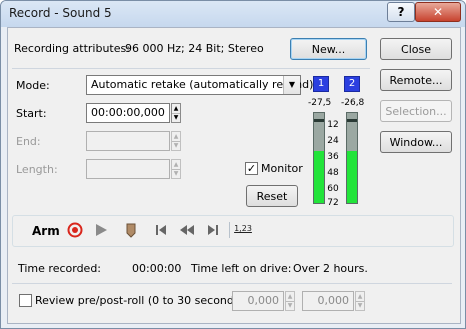 This screenshot has height=329, width=466. I want to click on length-field, so click(128, 169).